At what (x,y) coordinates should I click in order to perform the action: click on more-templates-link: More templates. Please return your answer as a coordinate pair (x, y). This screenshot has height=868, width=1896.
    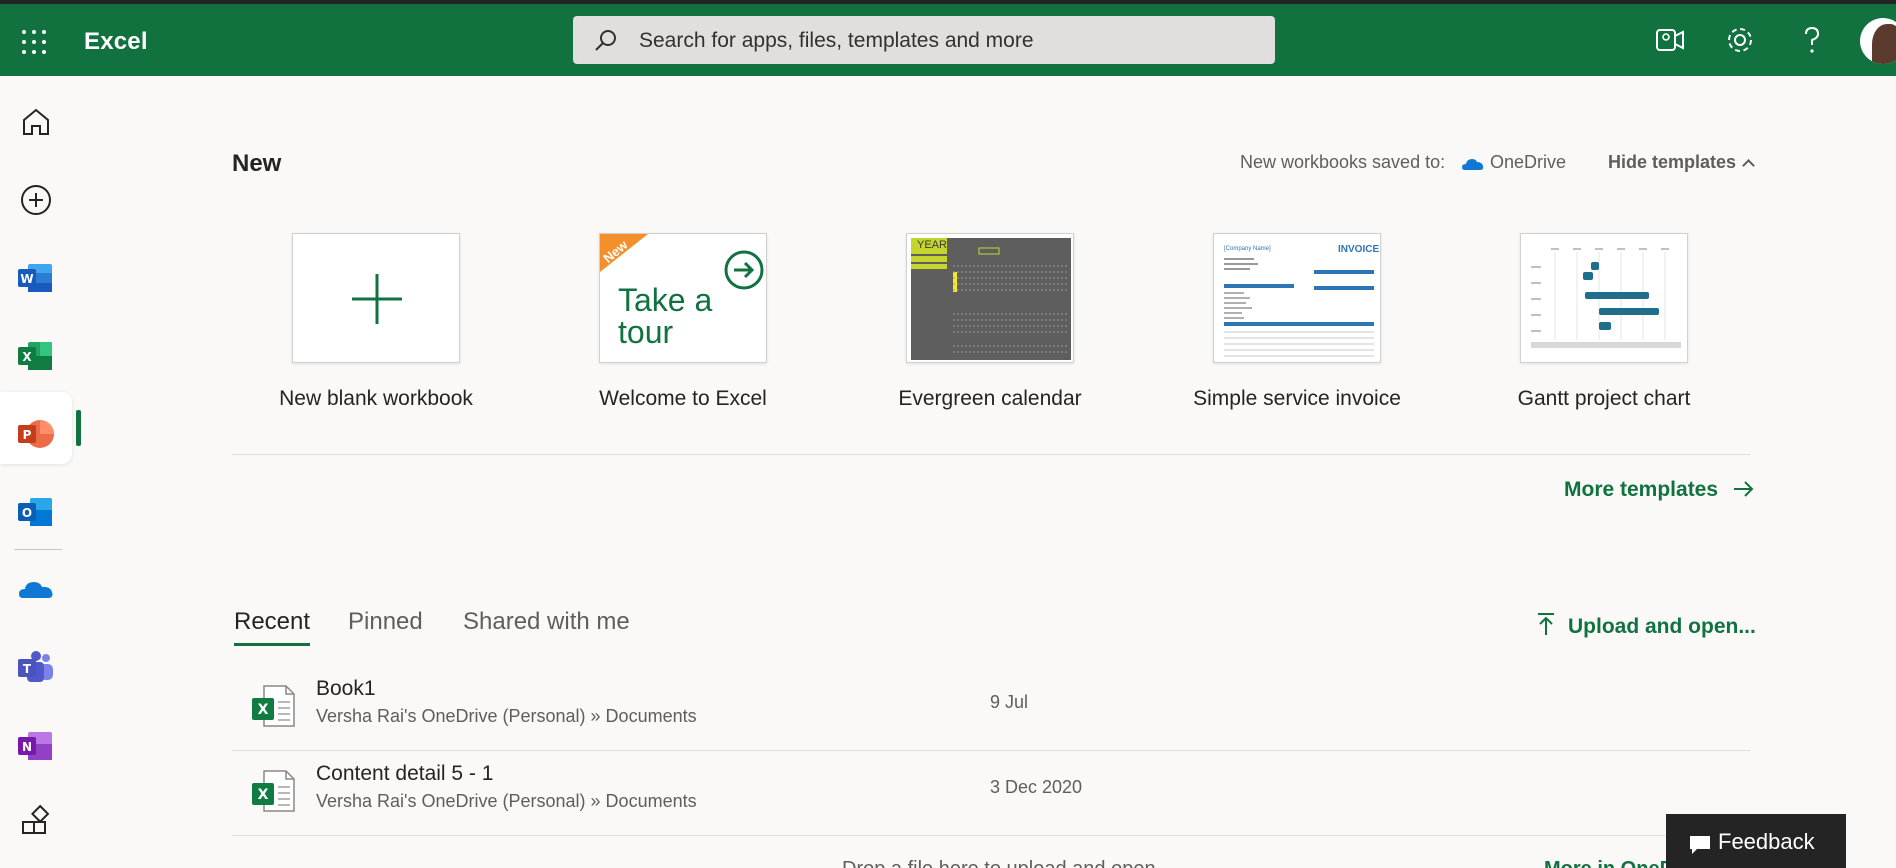
    Looking at the image, I should click on (1660, 490).